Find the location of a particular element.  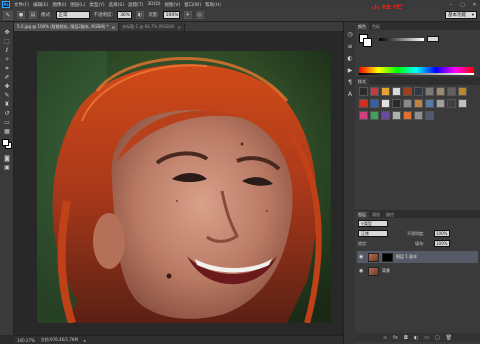

airbrush-icon: ✈ is located at coordinates (187, 15).